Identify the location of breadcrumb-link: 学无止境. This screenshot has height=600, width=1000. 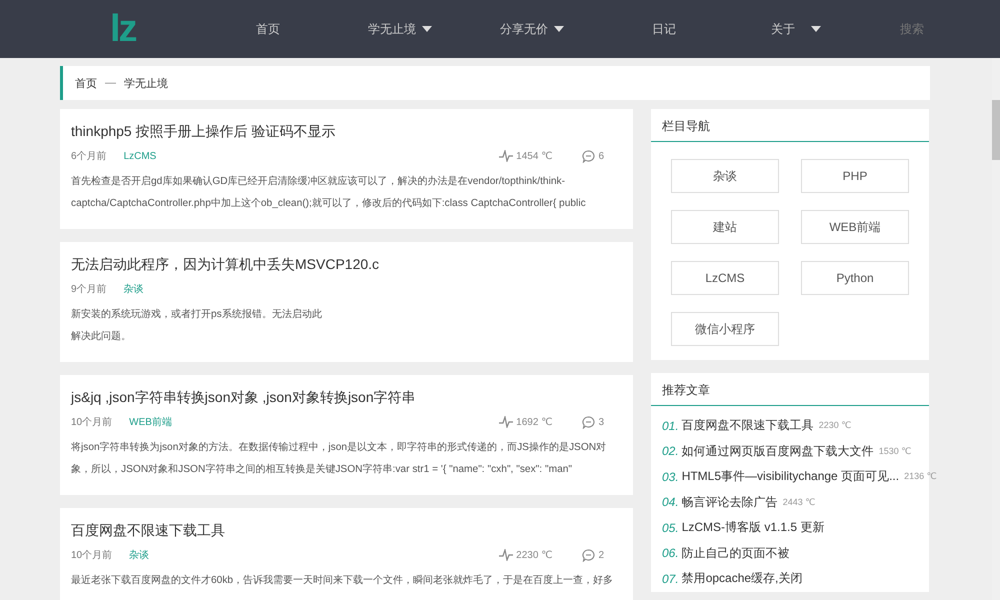
(146, 83).